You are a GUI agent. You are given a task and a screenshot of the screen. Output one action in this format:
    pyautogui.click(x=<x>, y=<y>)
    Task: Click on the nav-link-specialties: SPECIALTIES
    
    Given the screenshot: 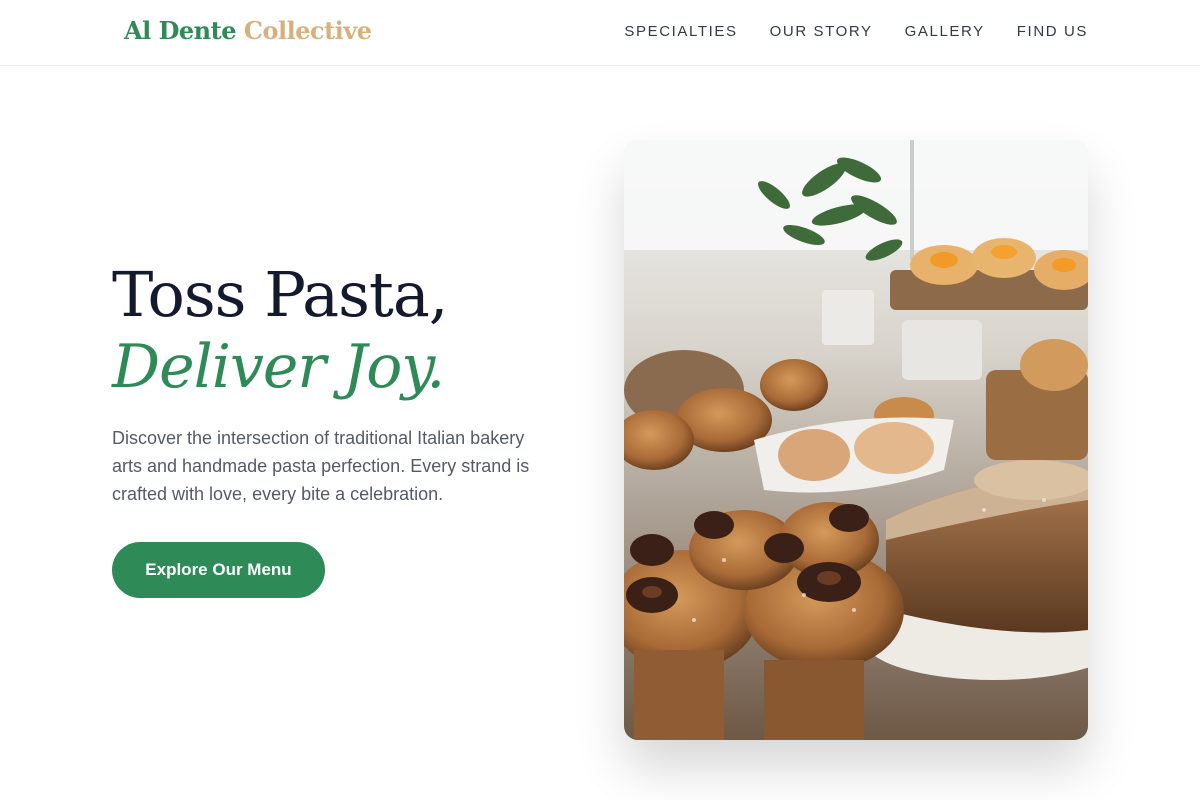 What is the action you would take?
    pyautogui.click(x=680, y=31)
    